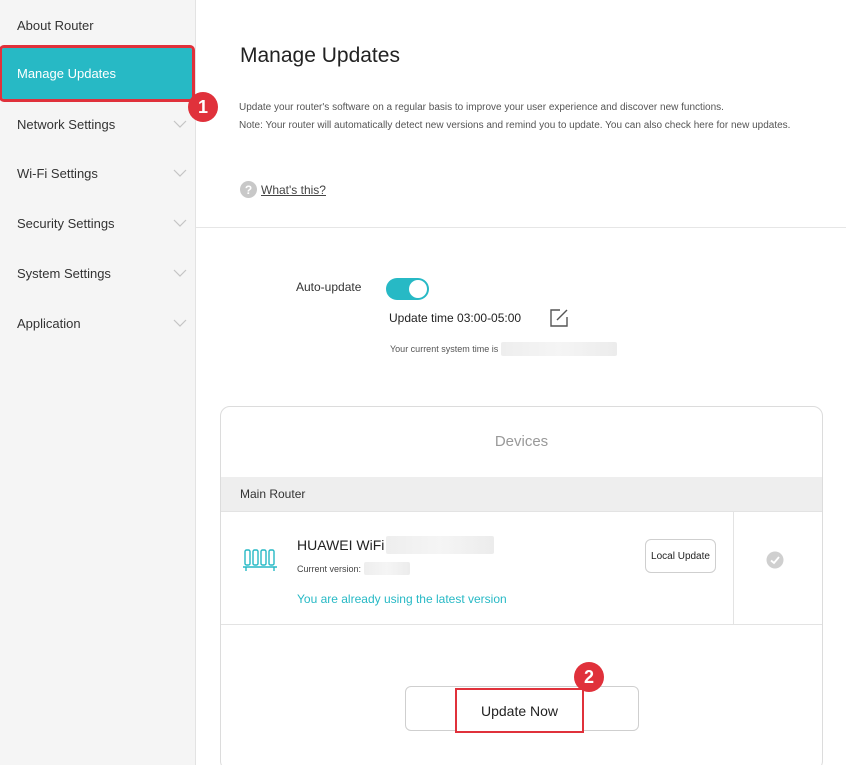 Image resolution: width=846 pixels, height=765 pixels. I want to click on redacted-system-time, so click(559, 349).